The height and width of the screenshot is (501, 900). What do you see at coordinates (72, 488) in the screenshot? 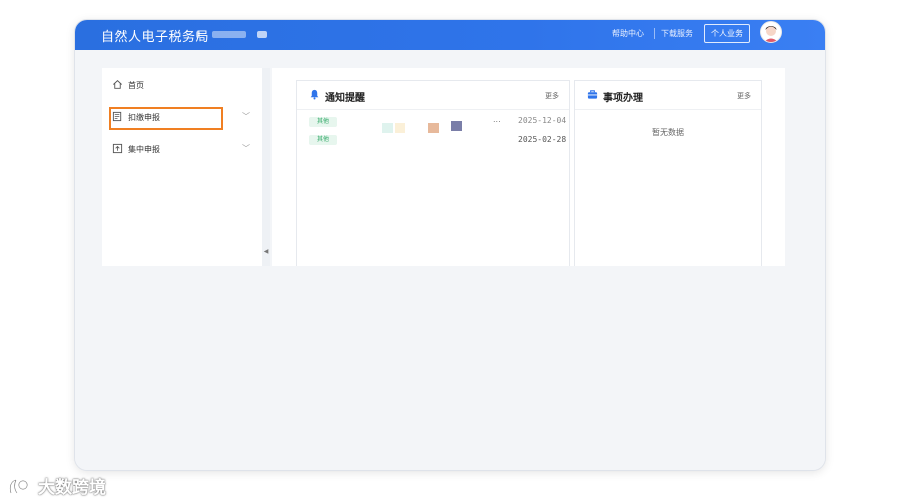
I see `watermark-text: 大数跨境` at bounding box center [72, 488].